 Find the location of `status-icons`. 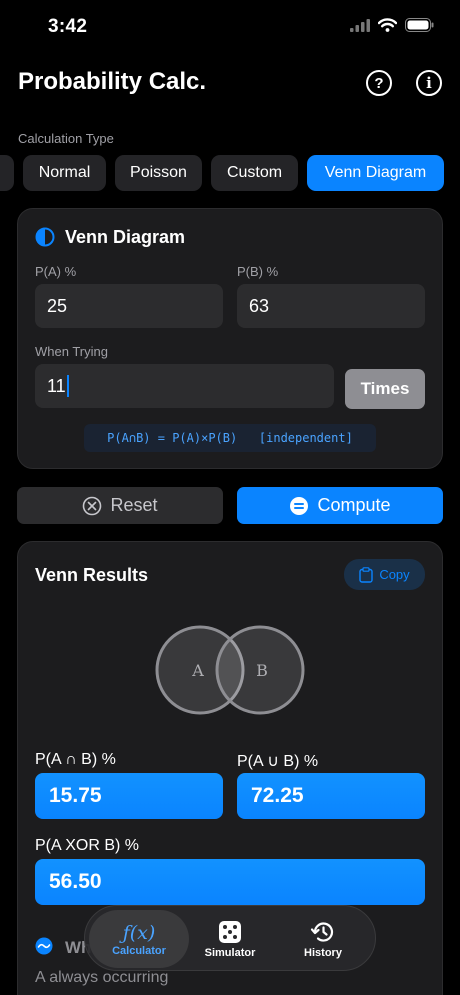

status-icons is located at coordinates (392, 25).